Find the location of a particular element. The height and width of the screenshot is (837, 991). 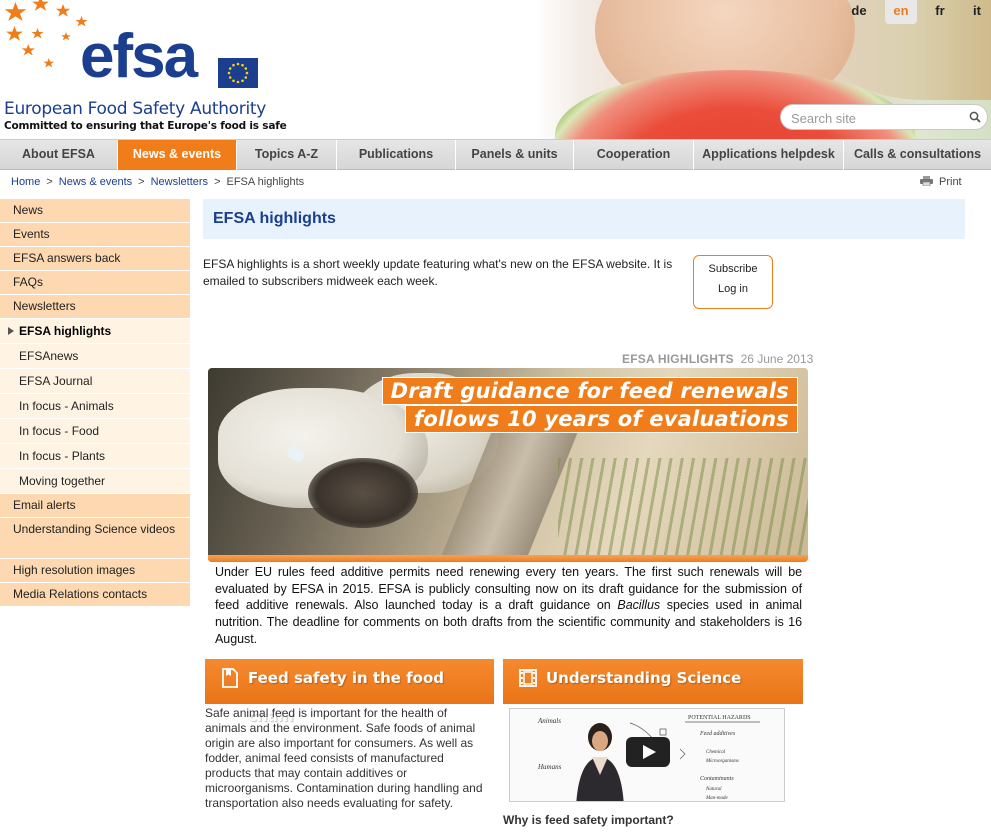

banner-stripe is located at coordinates (508, 558).